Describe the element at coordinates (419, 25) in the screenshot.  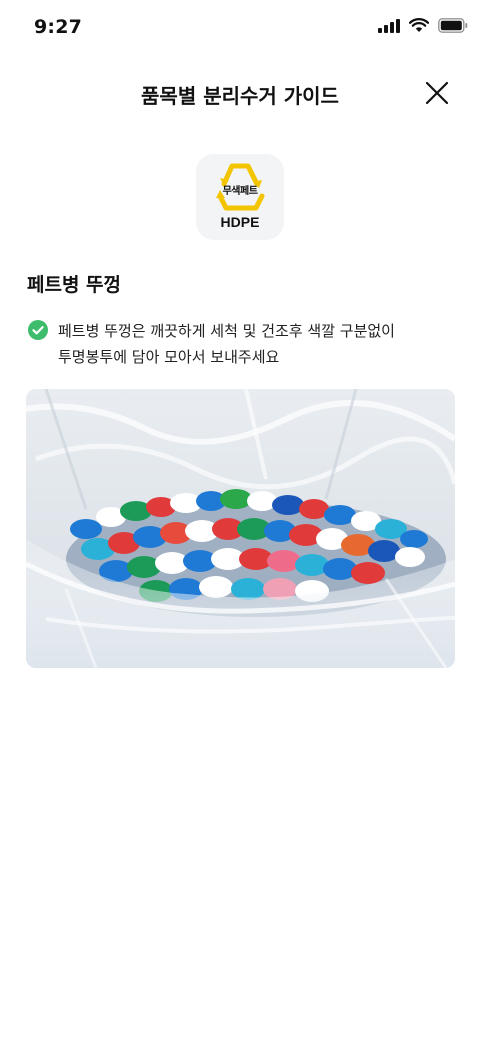
I see `wifi-icon` at that location.